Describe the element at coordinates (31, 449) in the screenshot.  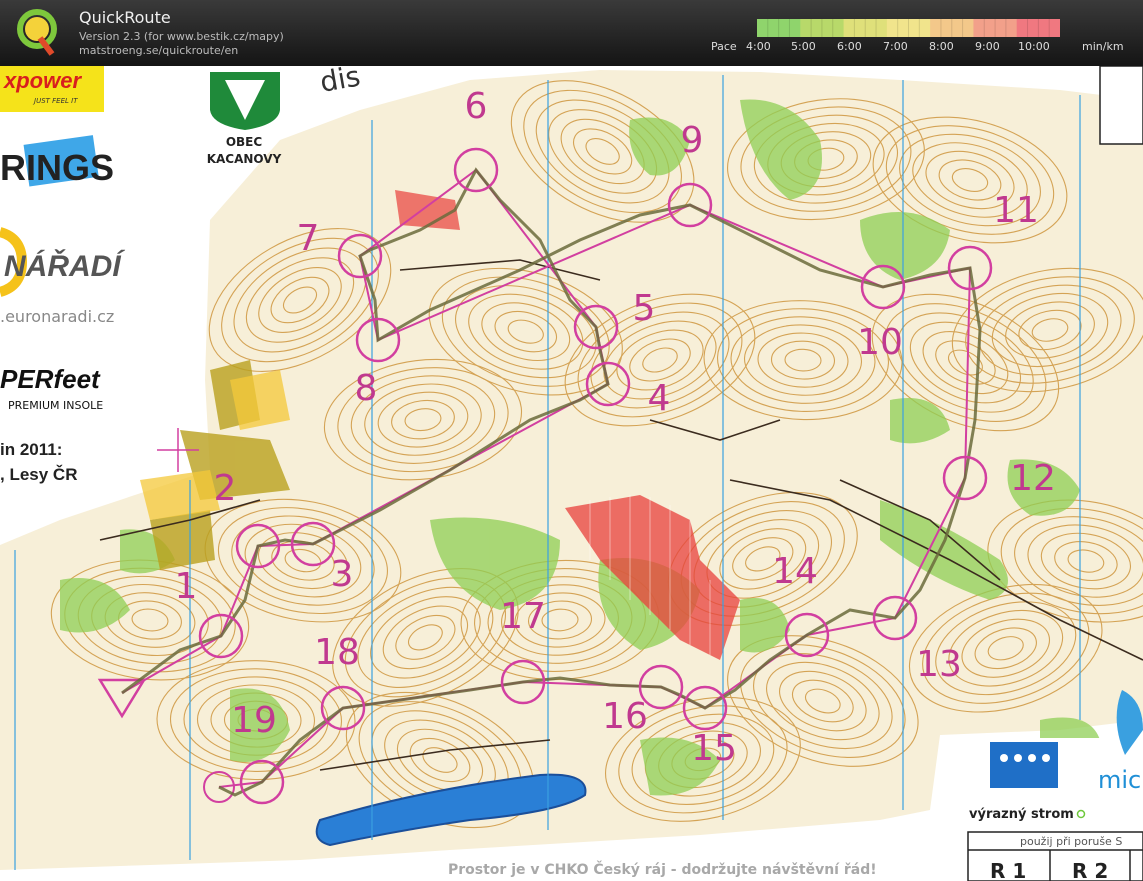
I see `partners-line1: in 2011:` at that location.